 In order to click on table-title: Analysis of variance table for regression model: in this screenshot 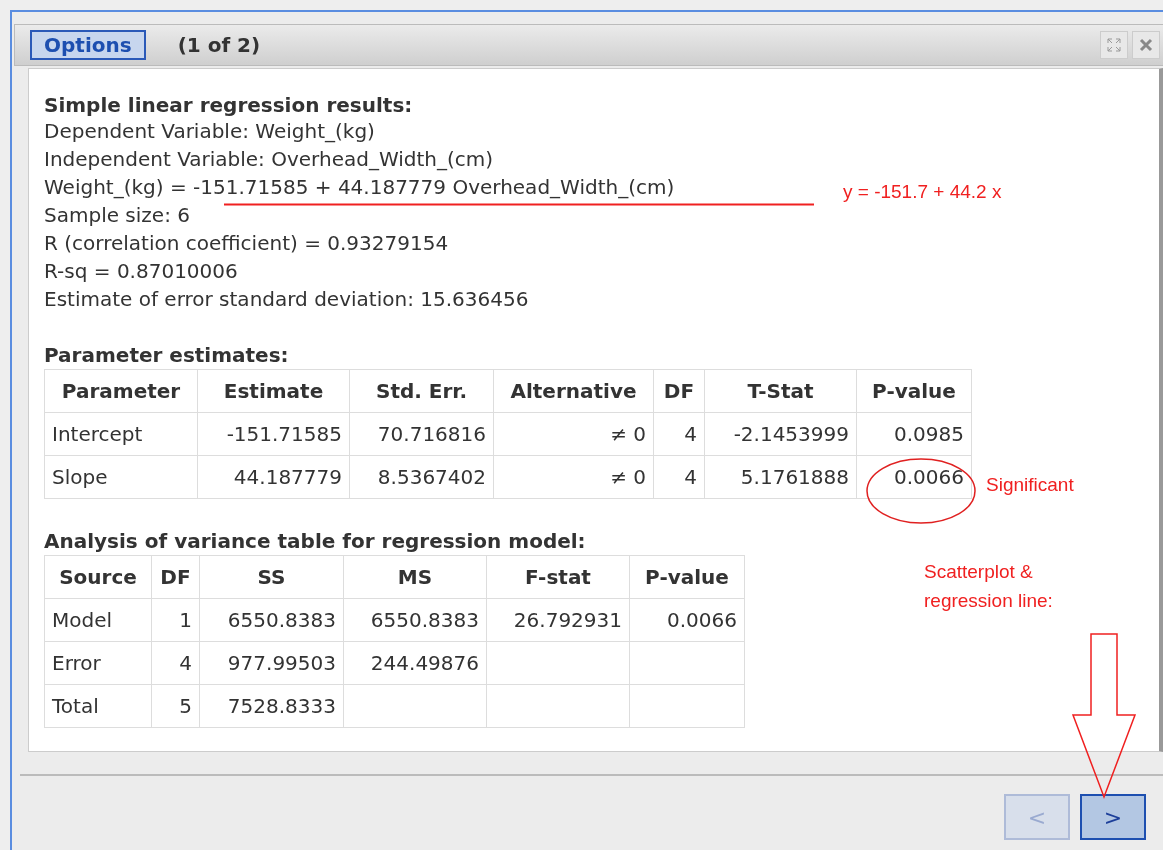, I will do `click(315, 541)`.